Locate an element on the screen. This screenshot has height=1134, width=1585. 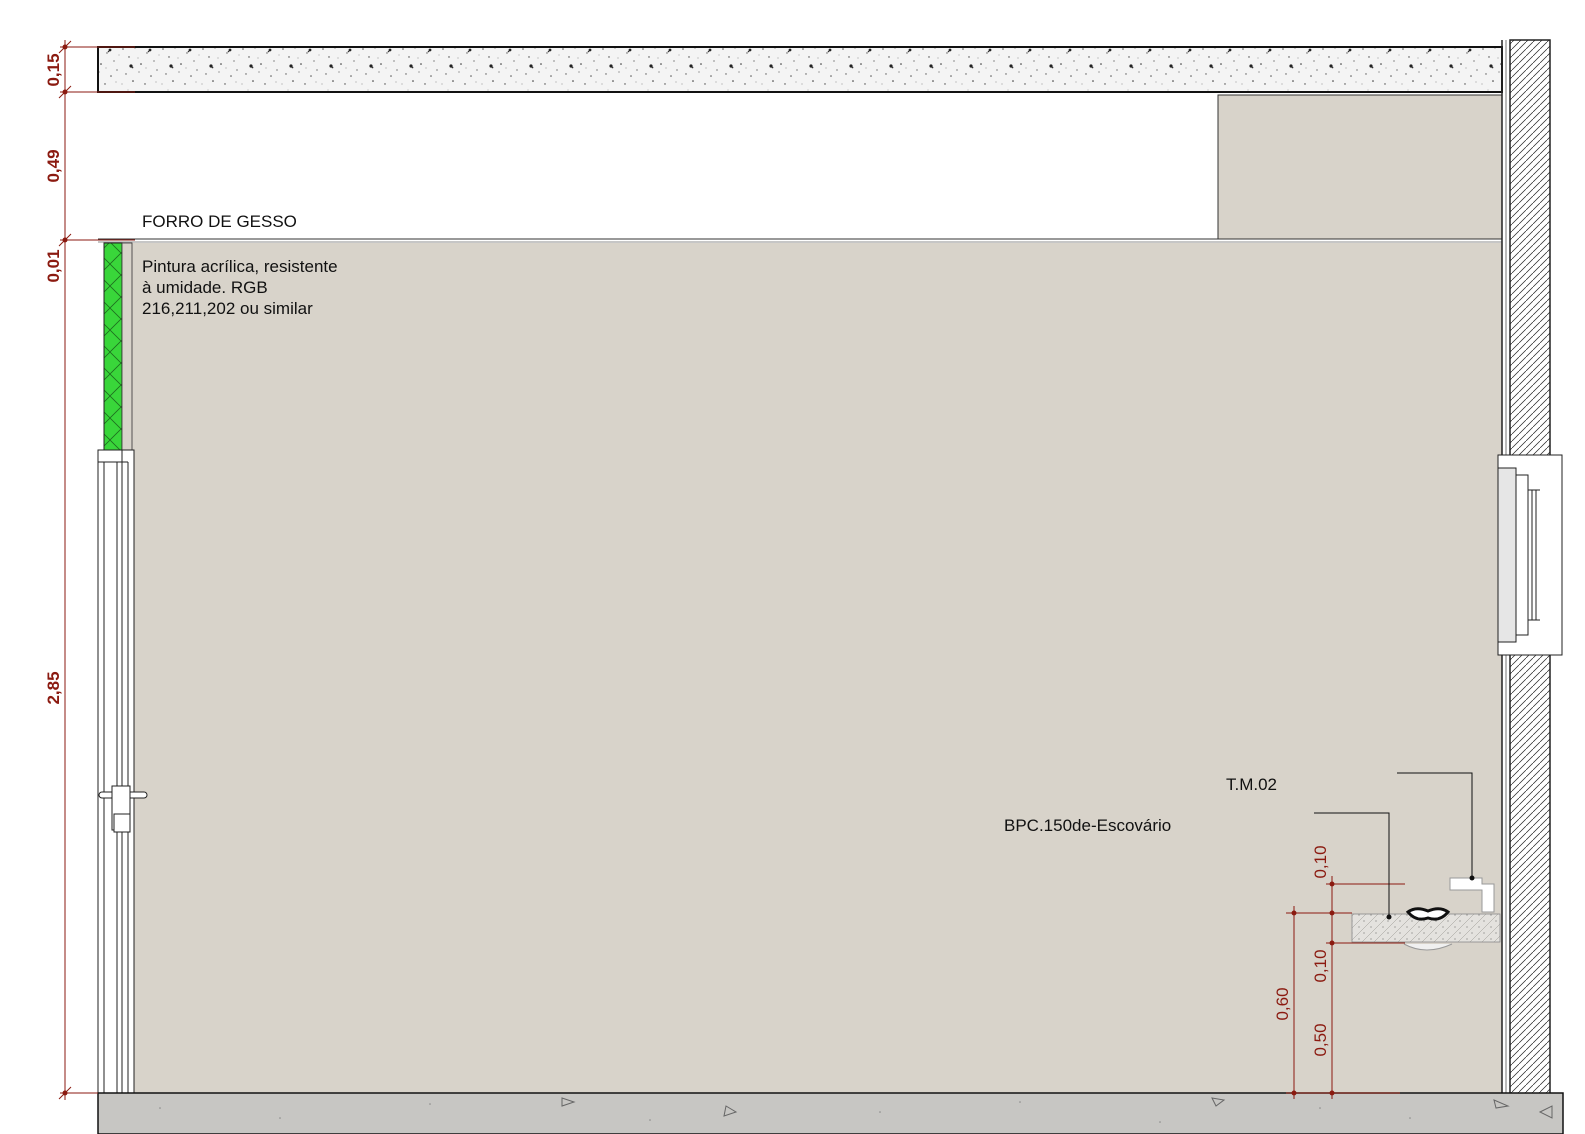
dim-plenum: 0,49 is located at coordinates (53, 165).